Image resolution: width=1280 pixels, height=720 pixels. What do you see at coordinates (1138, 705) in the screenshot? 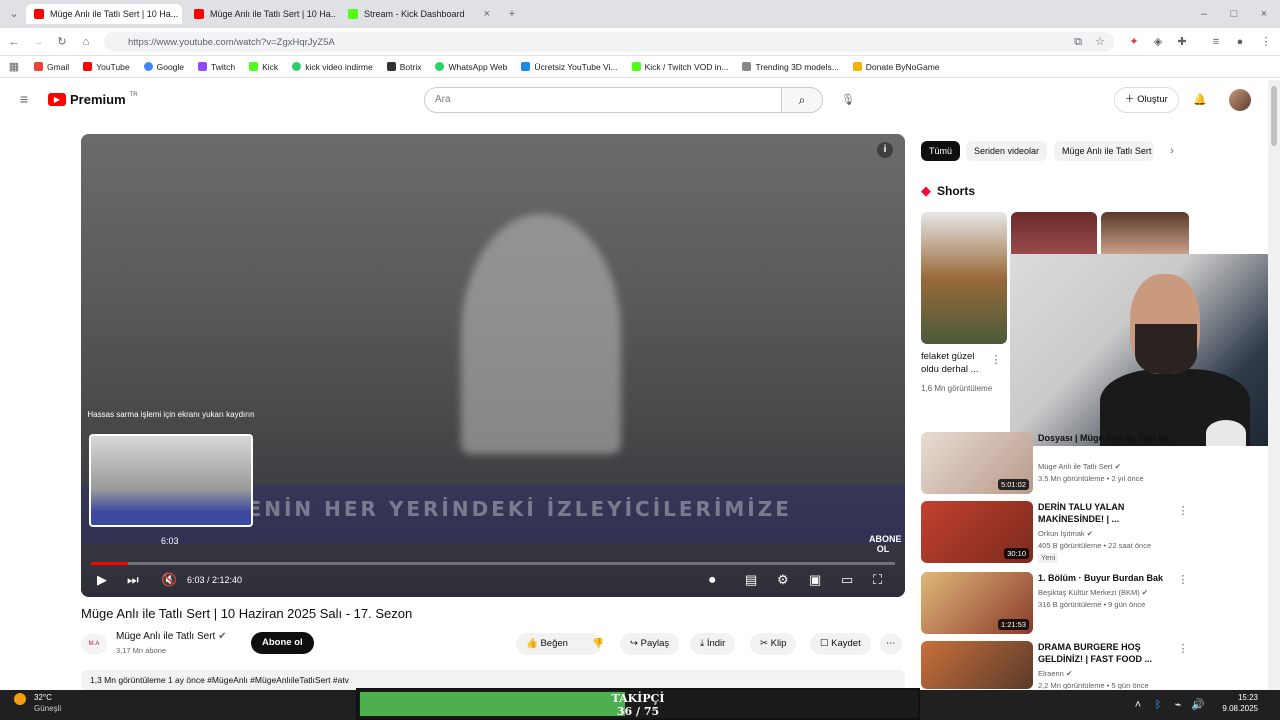
I see `chevron-up-icon: ˄` at bounding box center [1138, 705].